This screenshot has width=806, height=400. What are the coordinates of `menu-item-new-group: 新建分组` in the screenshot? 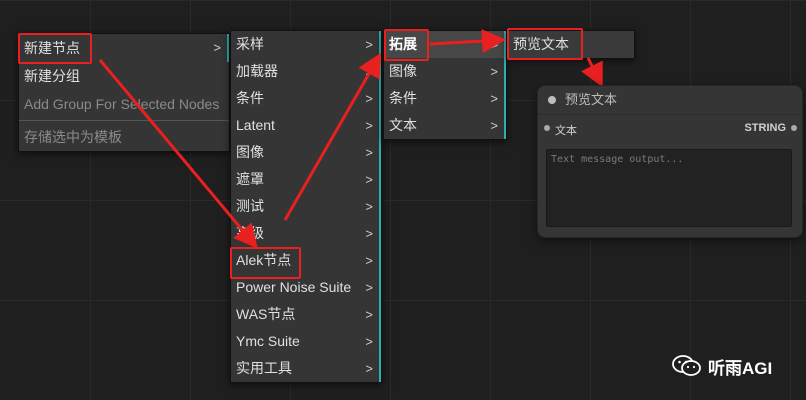 It's located at (124, 76).